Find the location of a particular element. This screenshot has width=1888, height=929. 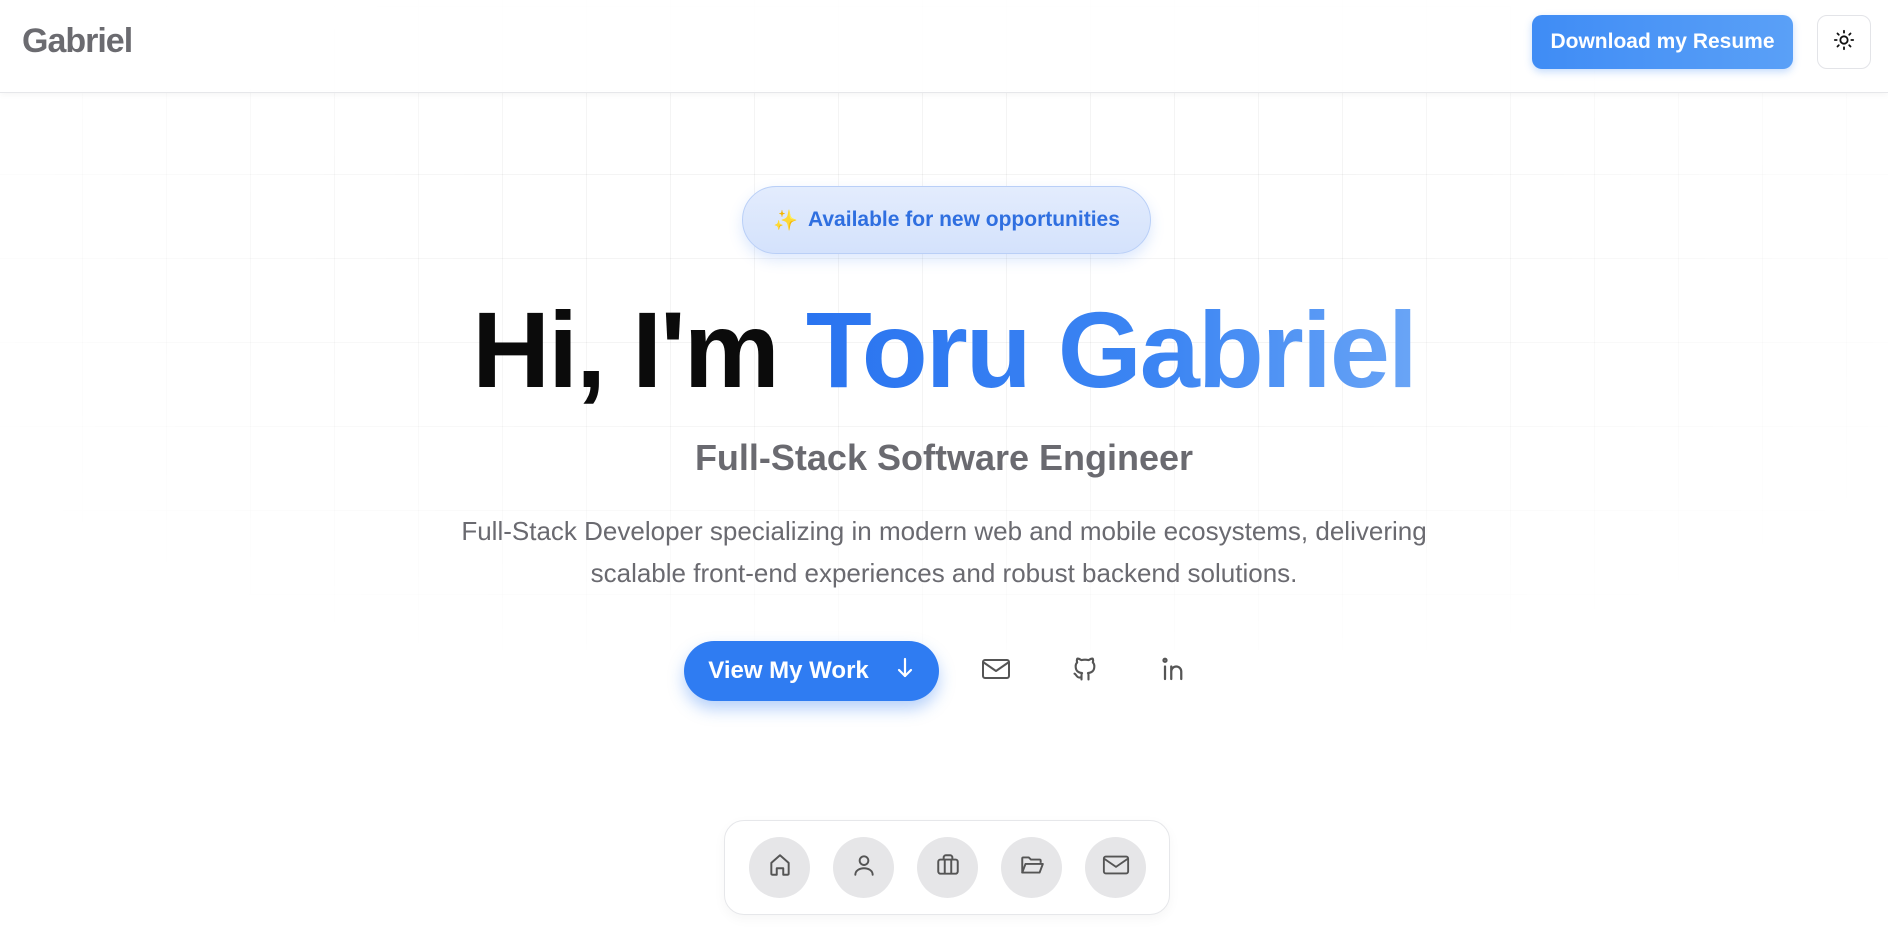

linkedin-icon is located at coordinates (1175, 671).